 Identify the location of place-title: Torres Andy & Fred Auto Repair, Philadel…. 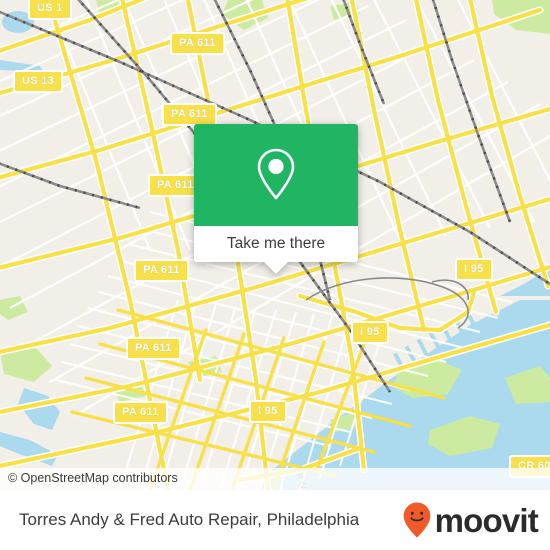
(189, 519).